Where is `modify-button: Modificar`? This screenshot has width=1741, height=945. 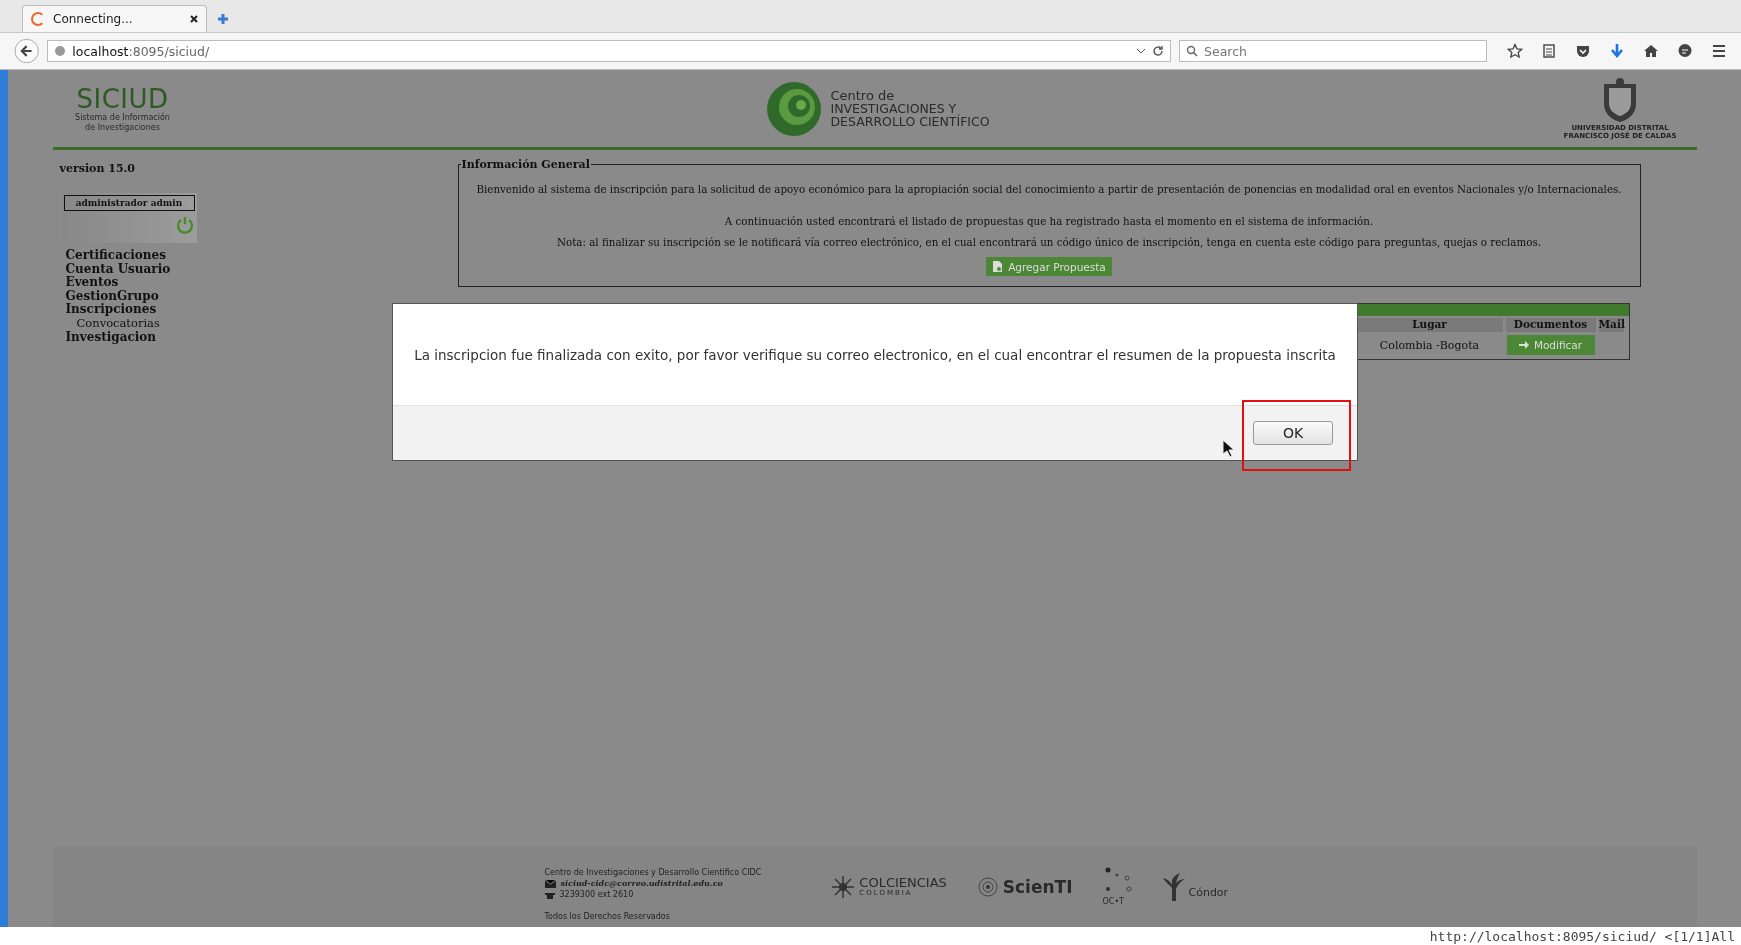
modify-button: Modificar is located at coordinates (1550, 345).